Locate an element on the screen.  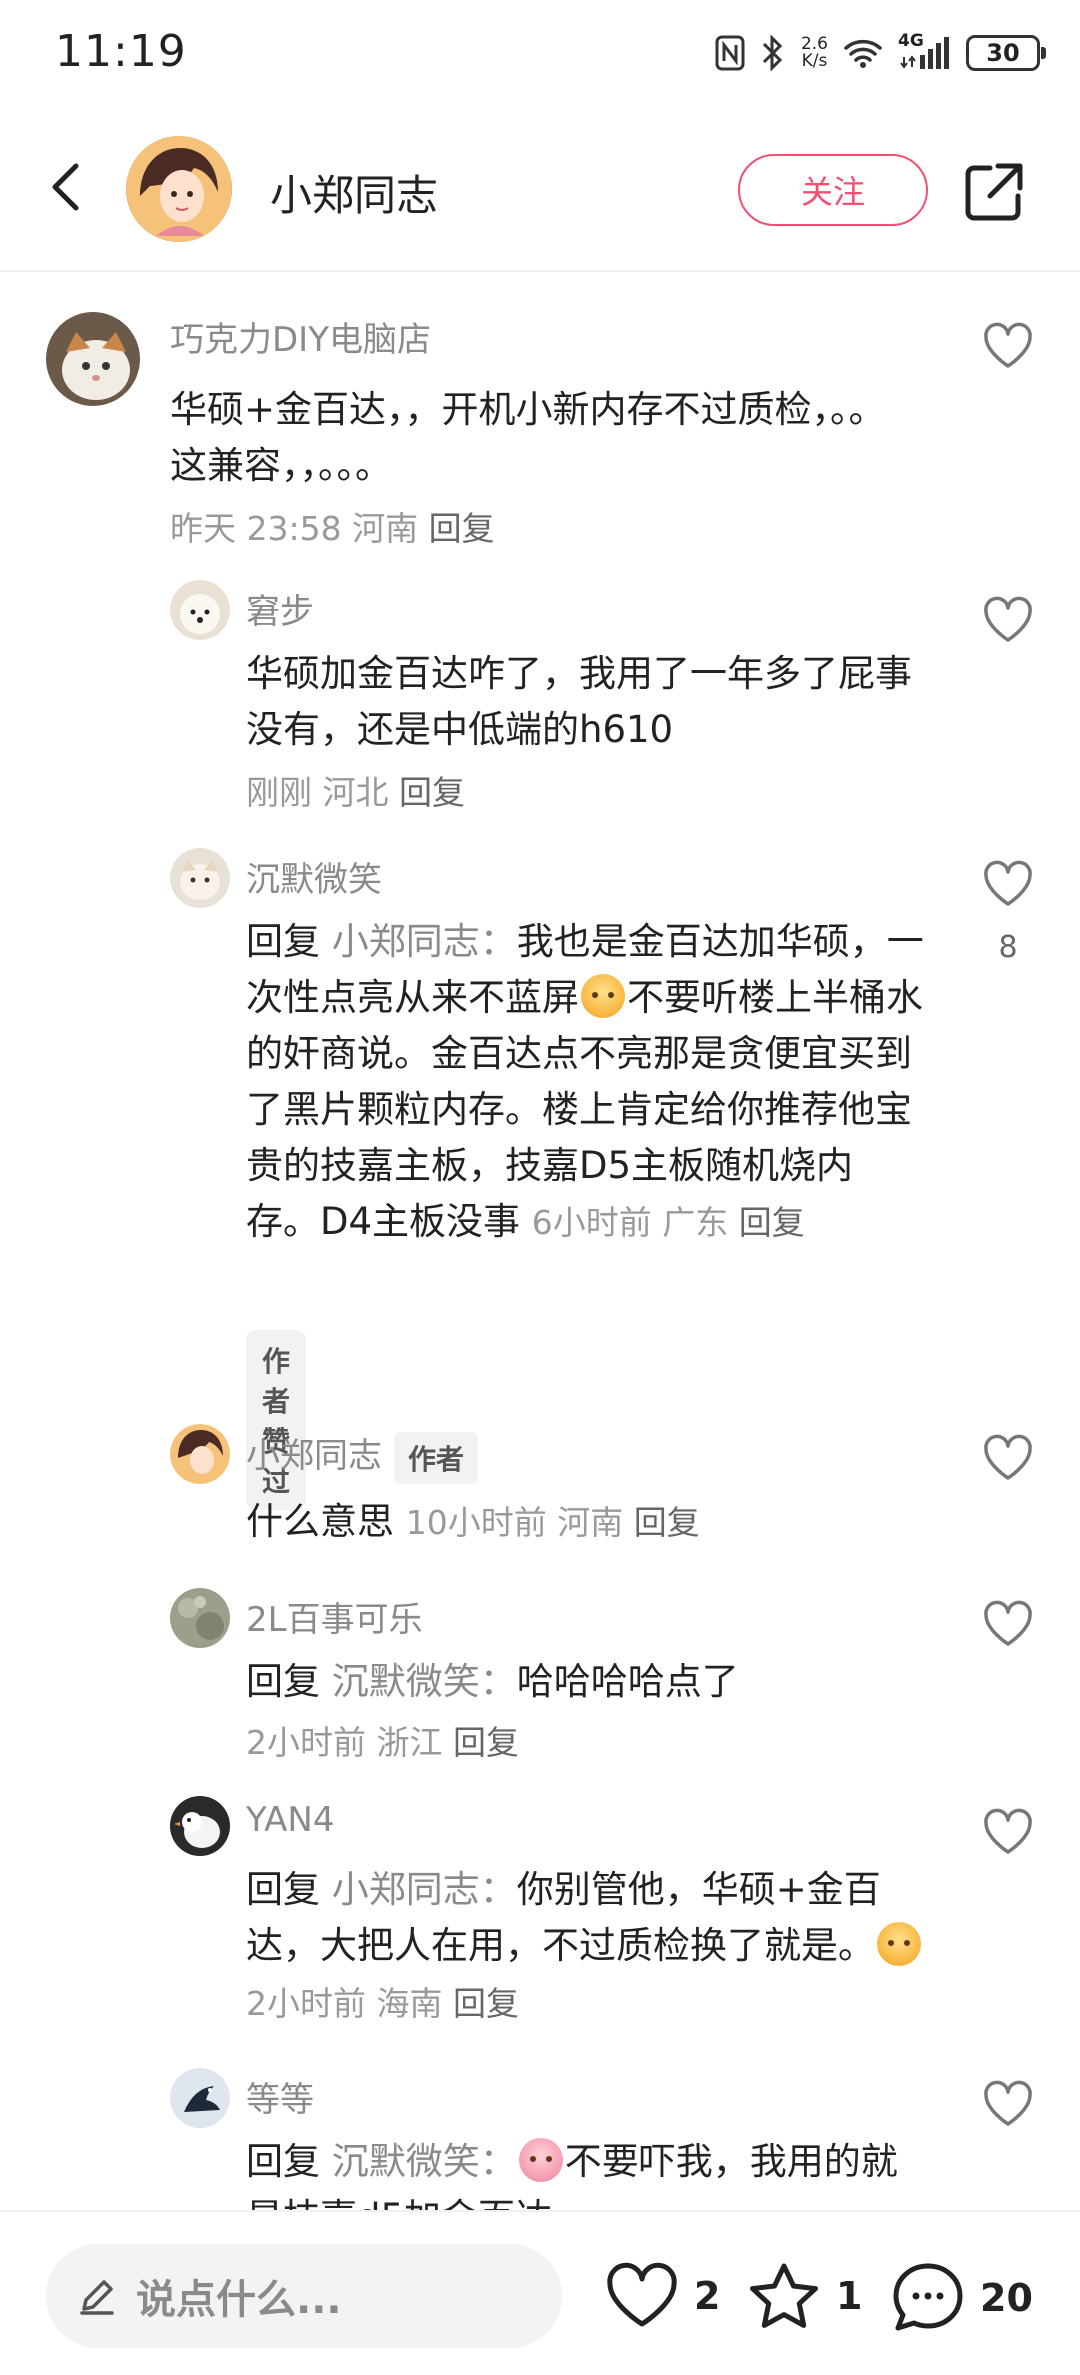
comment-count: 20 is located at coordinates (1006, 2298).